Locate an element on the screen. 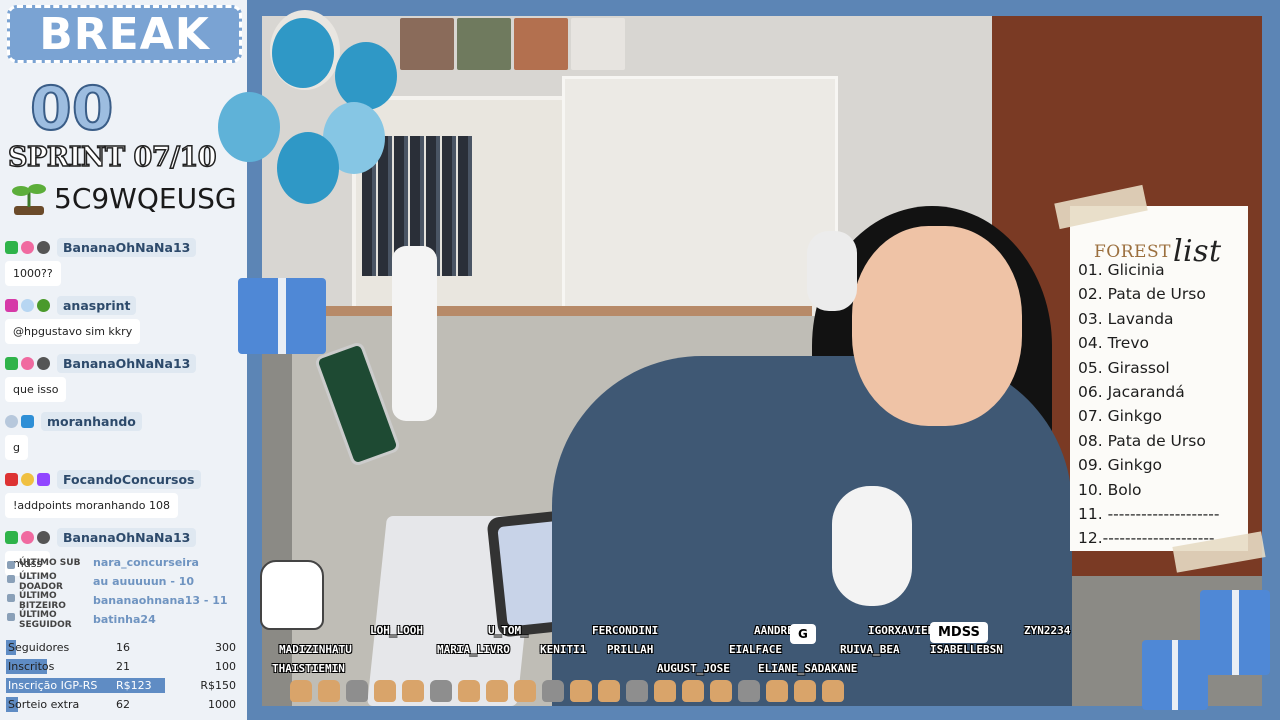 The image size is (1280, 720). chat-username: anasprint is located at coordinates (97, 305).